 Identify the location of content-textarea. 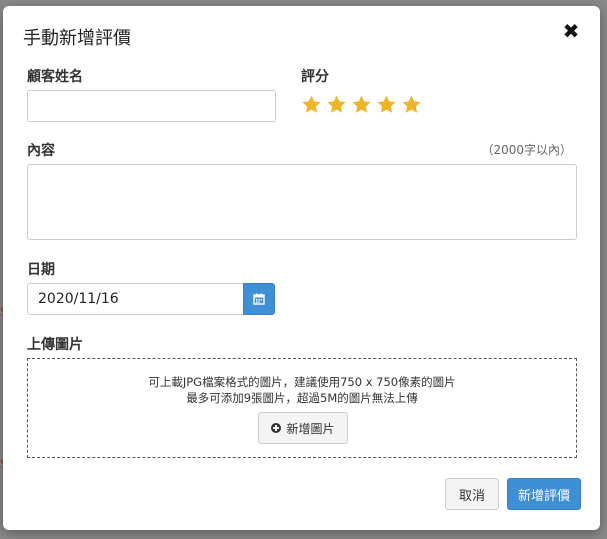
(302, 202).